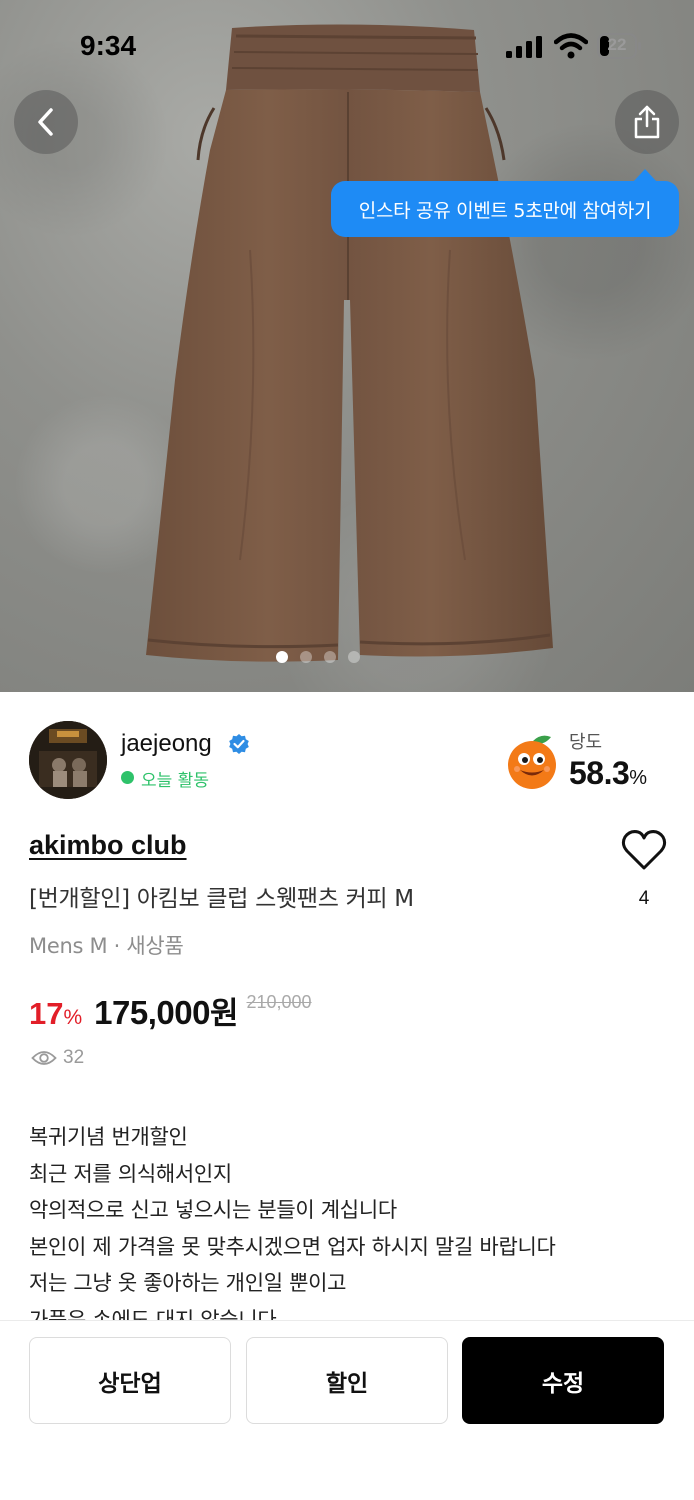 This screenshot has height=1500, width=694. I want to click on sweetness-score: 58.3%, so click(608, 773).